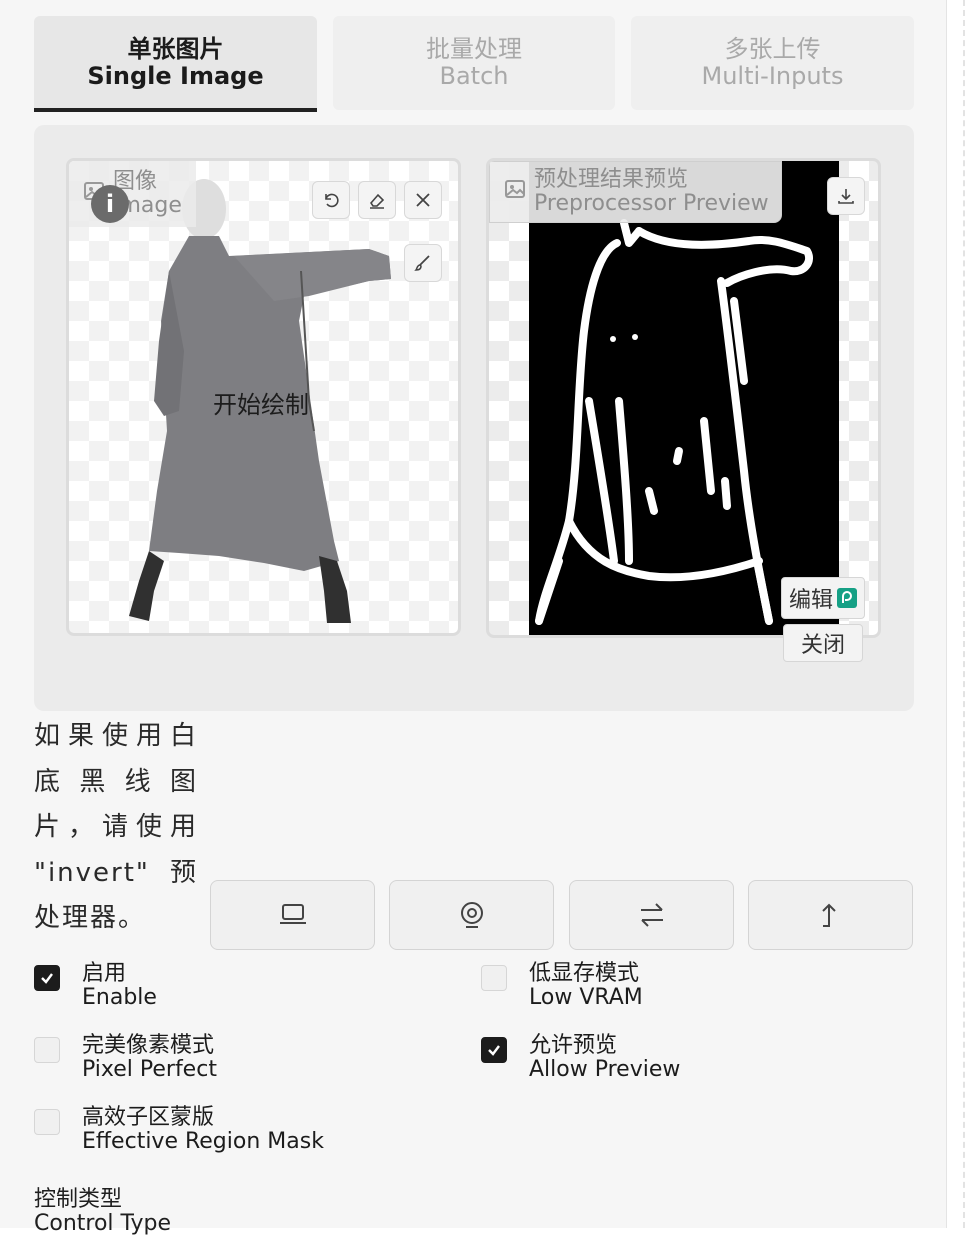 Image resolution: width=978 pixels, height=1236 pixels. Describe the element at coordinates (810, 600) in the screenshot. I see `edit-label: 编辑` at that location.